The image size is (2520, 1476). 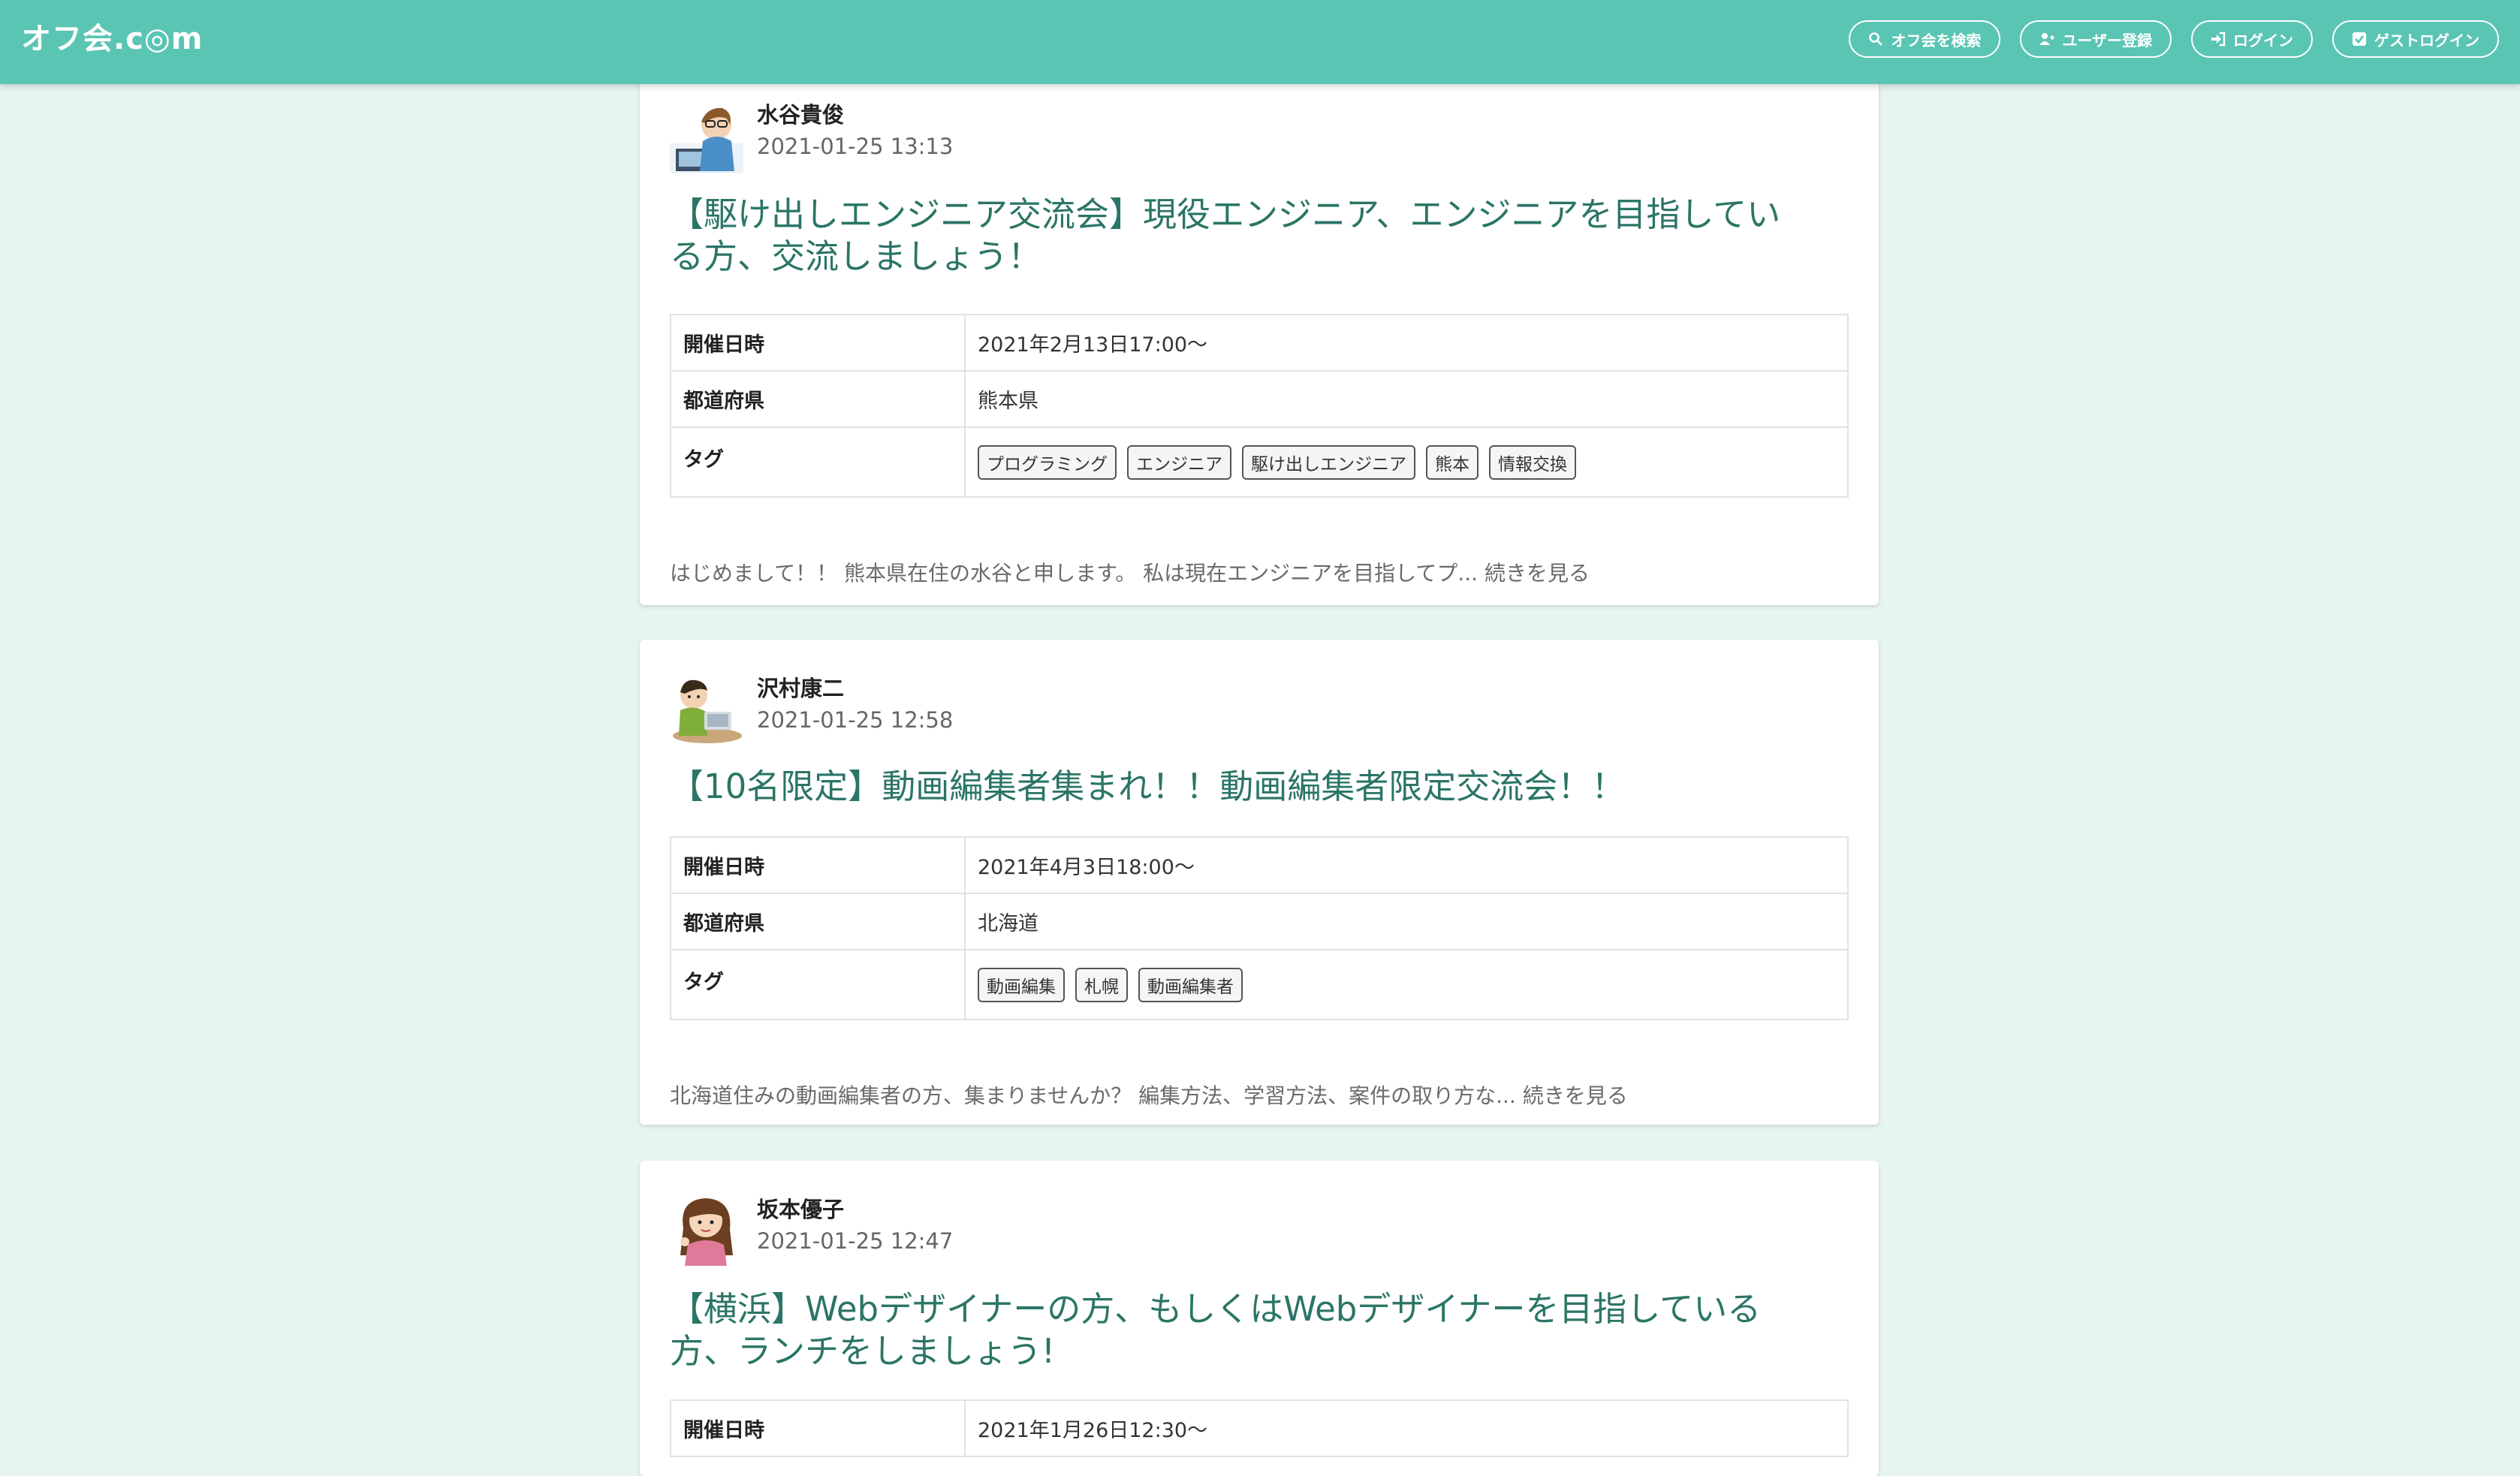 I want to click on search-offkai-button: オフ会を検索, so click(x=1925, y=39).